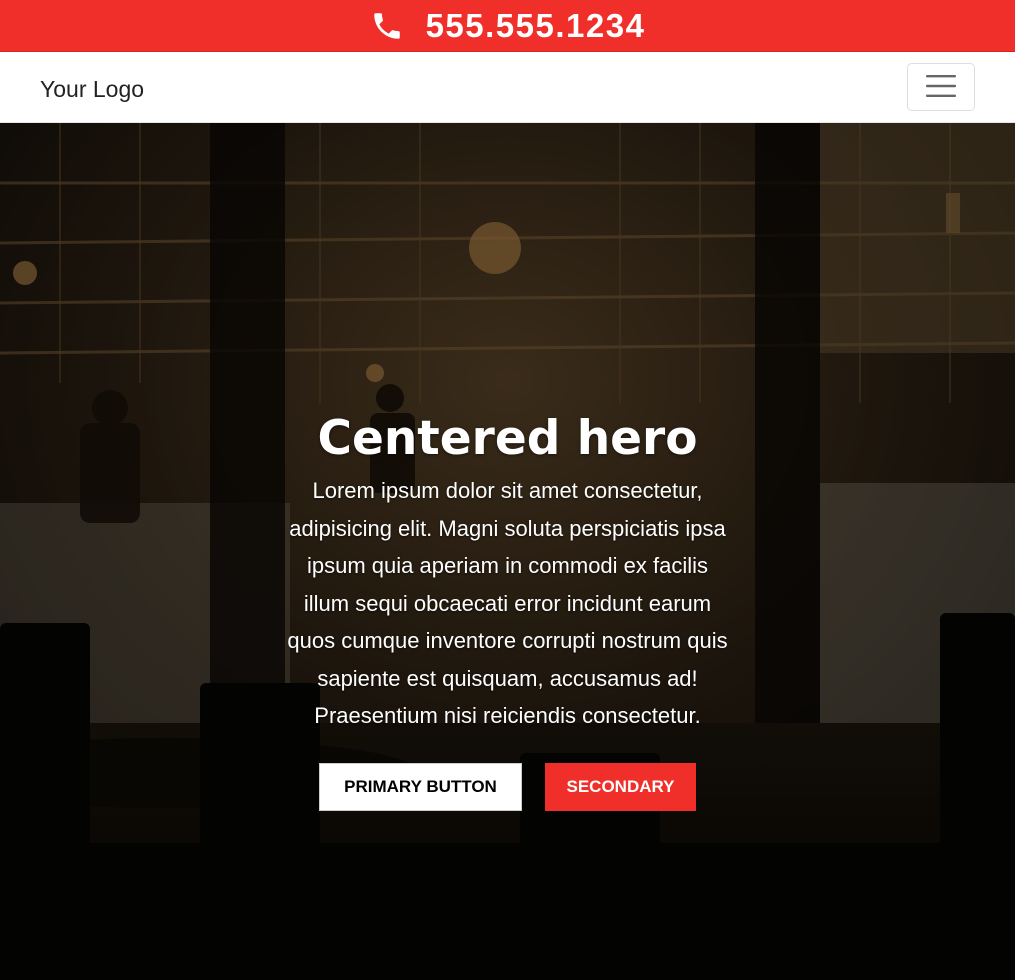  I want to click on hero-title: Centered hero, so click(507, 438).